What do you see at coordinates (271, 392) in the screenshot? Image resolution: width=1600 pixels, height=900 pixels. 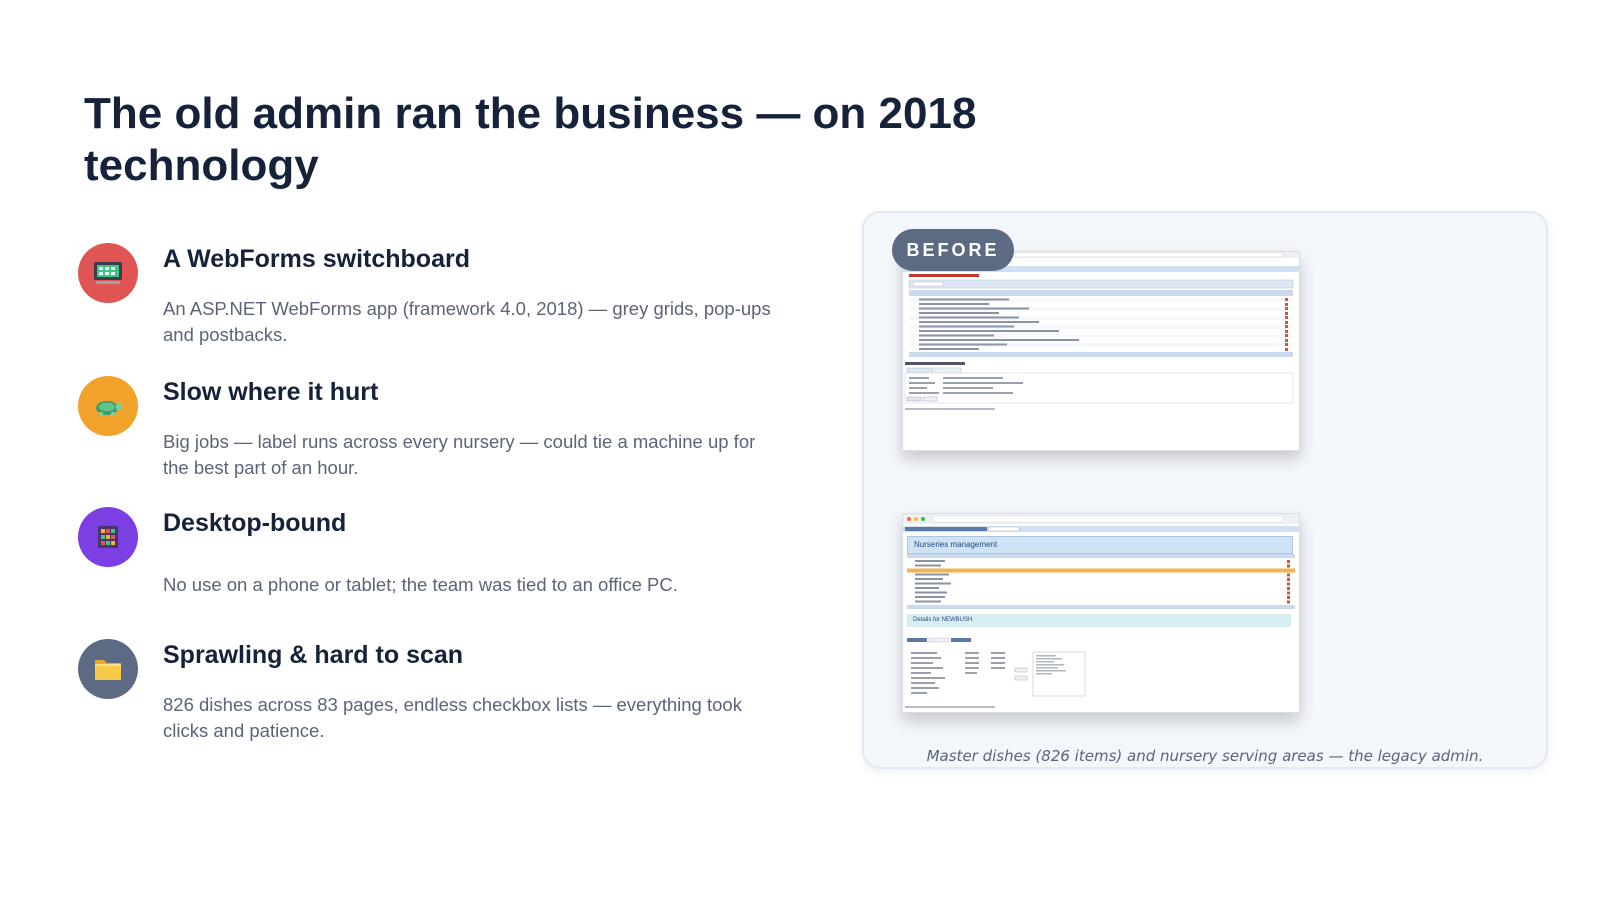 I see `feature-title: Slow where it hurt` at bounding box center [271, 392].